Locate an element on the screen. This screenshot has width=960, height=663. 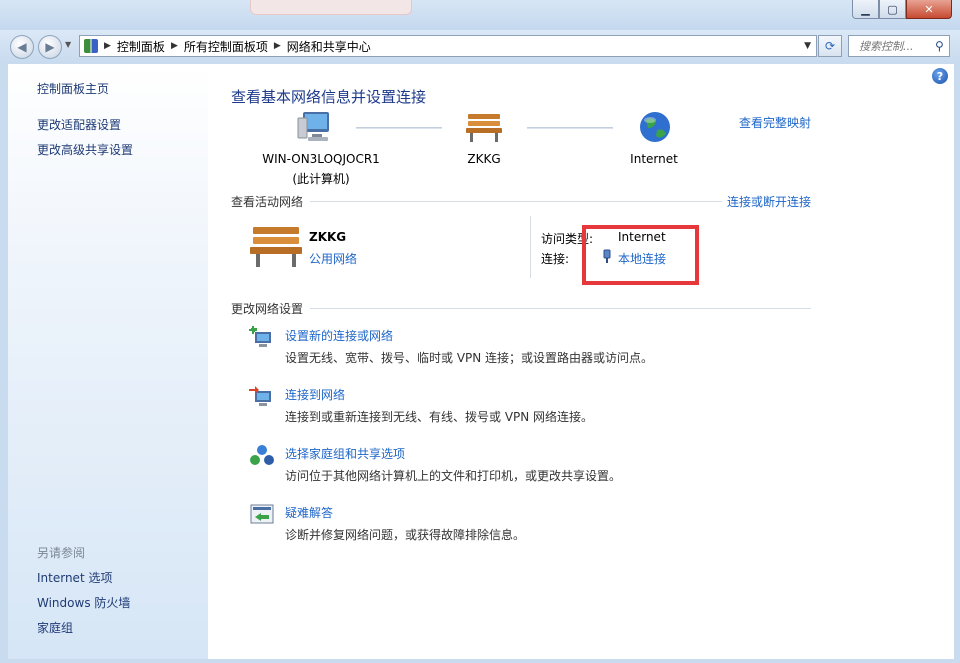
change-settings-heading: 更改网络设置 is located at coordinates (267, 309).